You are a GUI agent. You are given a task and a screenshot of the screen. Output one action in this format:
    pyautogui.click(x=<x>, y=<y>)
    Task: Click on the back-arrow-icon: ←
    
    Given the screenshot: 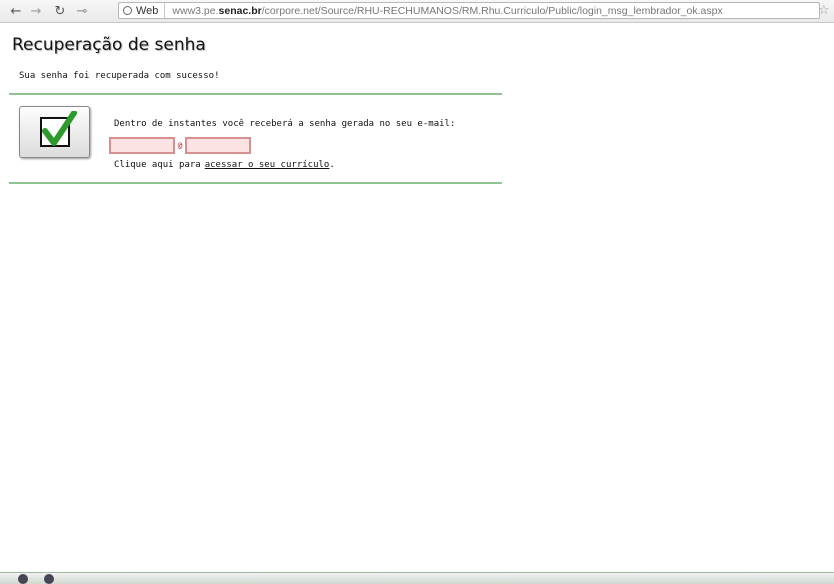 What is the action you would take?
    pyautogui.click(x=16, y=11)
    